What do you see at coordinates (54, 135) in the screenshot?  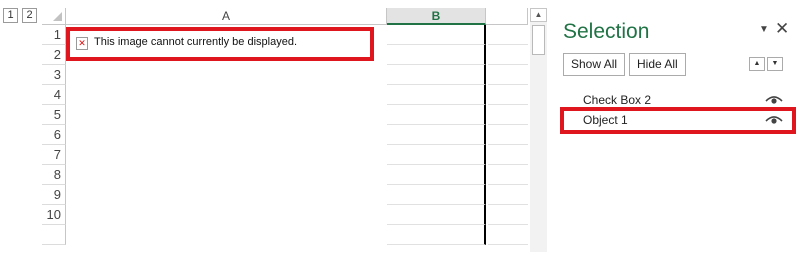 I see `row-header: 6` at bounding box center [54, 135].